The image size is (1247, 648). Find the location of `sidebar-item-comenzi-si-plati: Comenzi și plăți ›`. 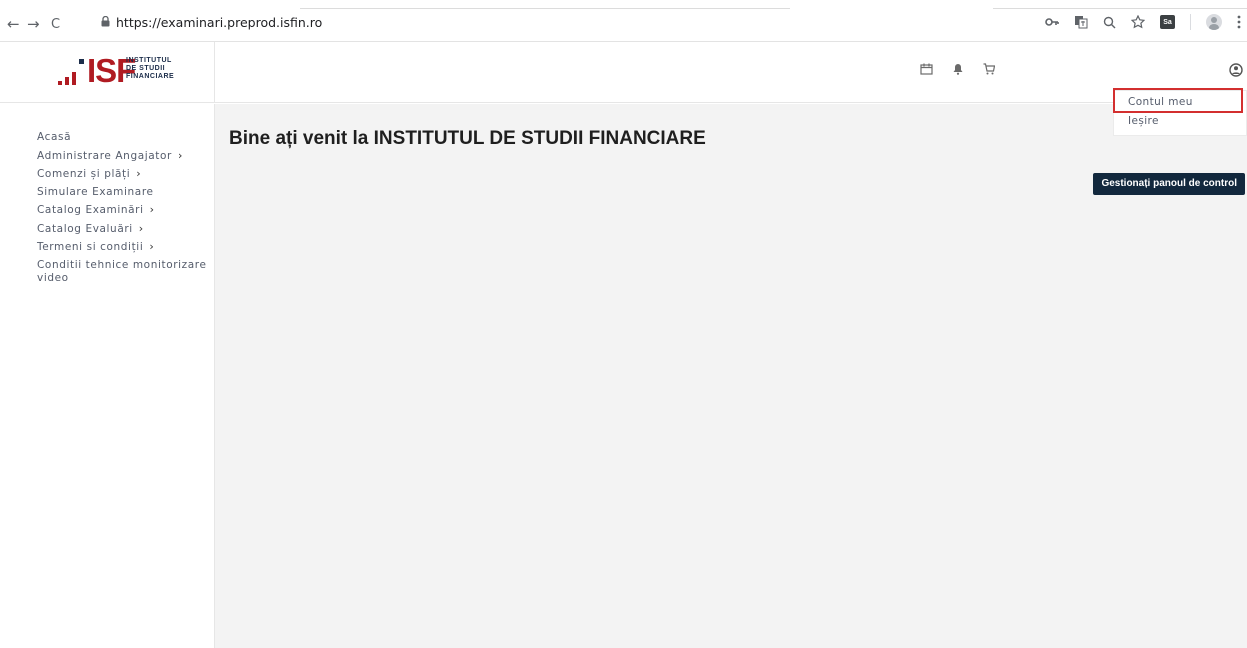

sidebar-item-comenzi-si-plati: Comenzi și plăți › is located at coordinates (122, 174).